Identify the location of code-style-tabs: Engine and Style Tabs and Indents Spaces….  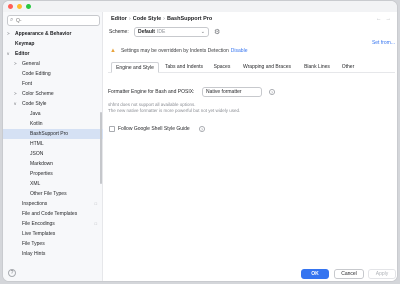
(251, 67).